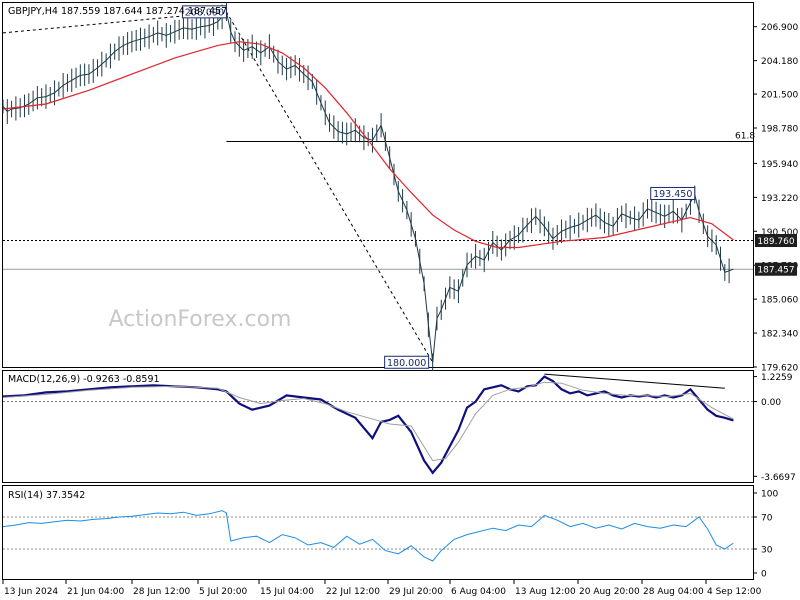 Image resolution: width=800 pixels, height=600 pixels. Describe the element at coordinates (84, 379) in the screenshot. I see `macd-label: MACD(12,26,9) -0.9263 -0.8591` at that location.